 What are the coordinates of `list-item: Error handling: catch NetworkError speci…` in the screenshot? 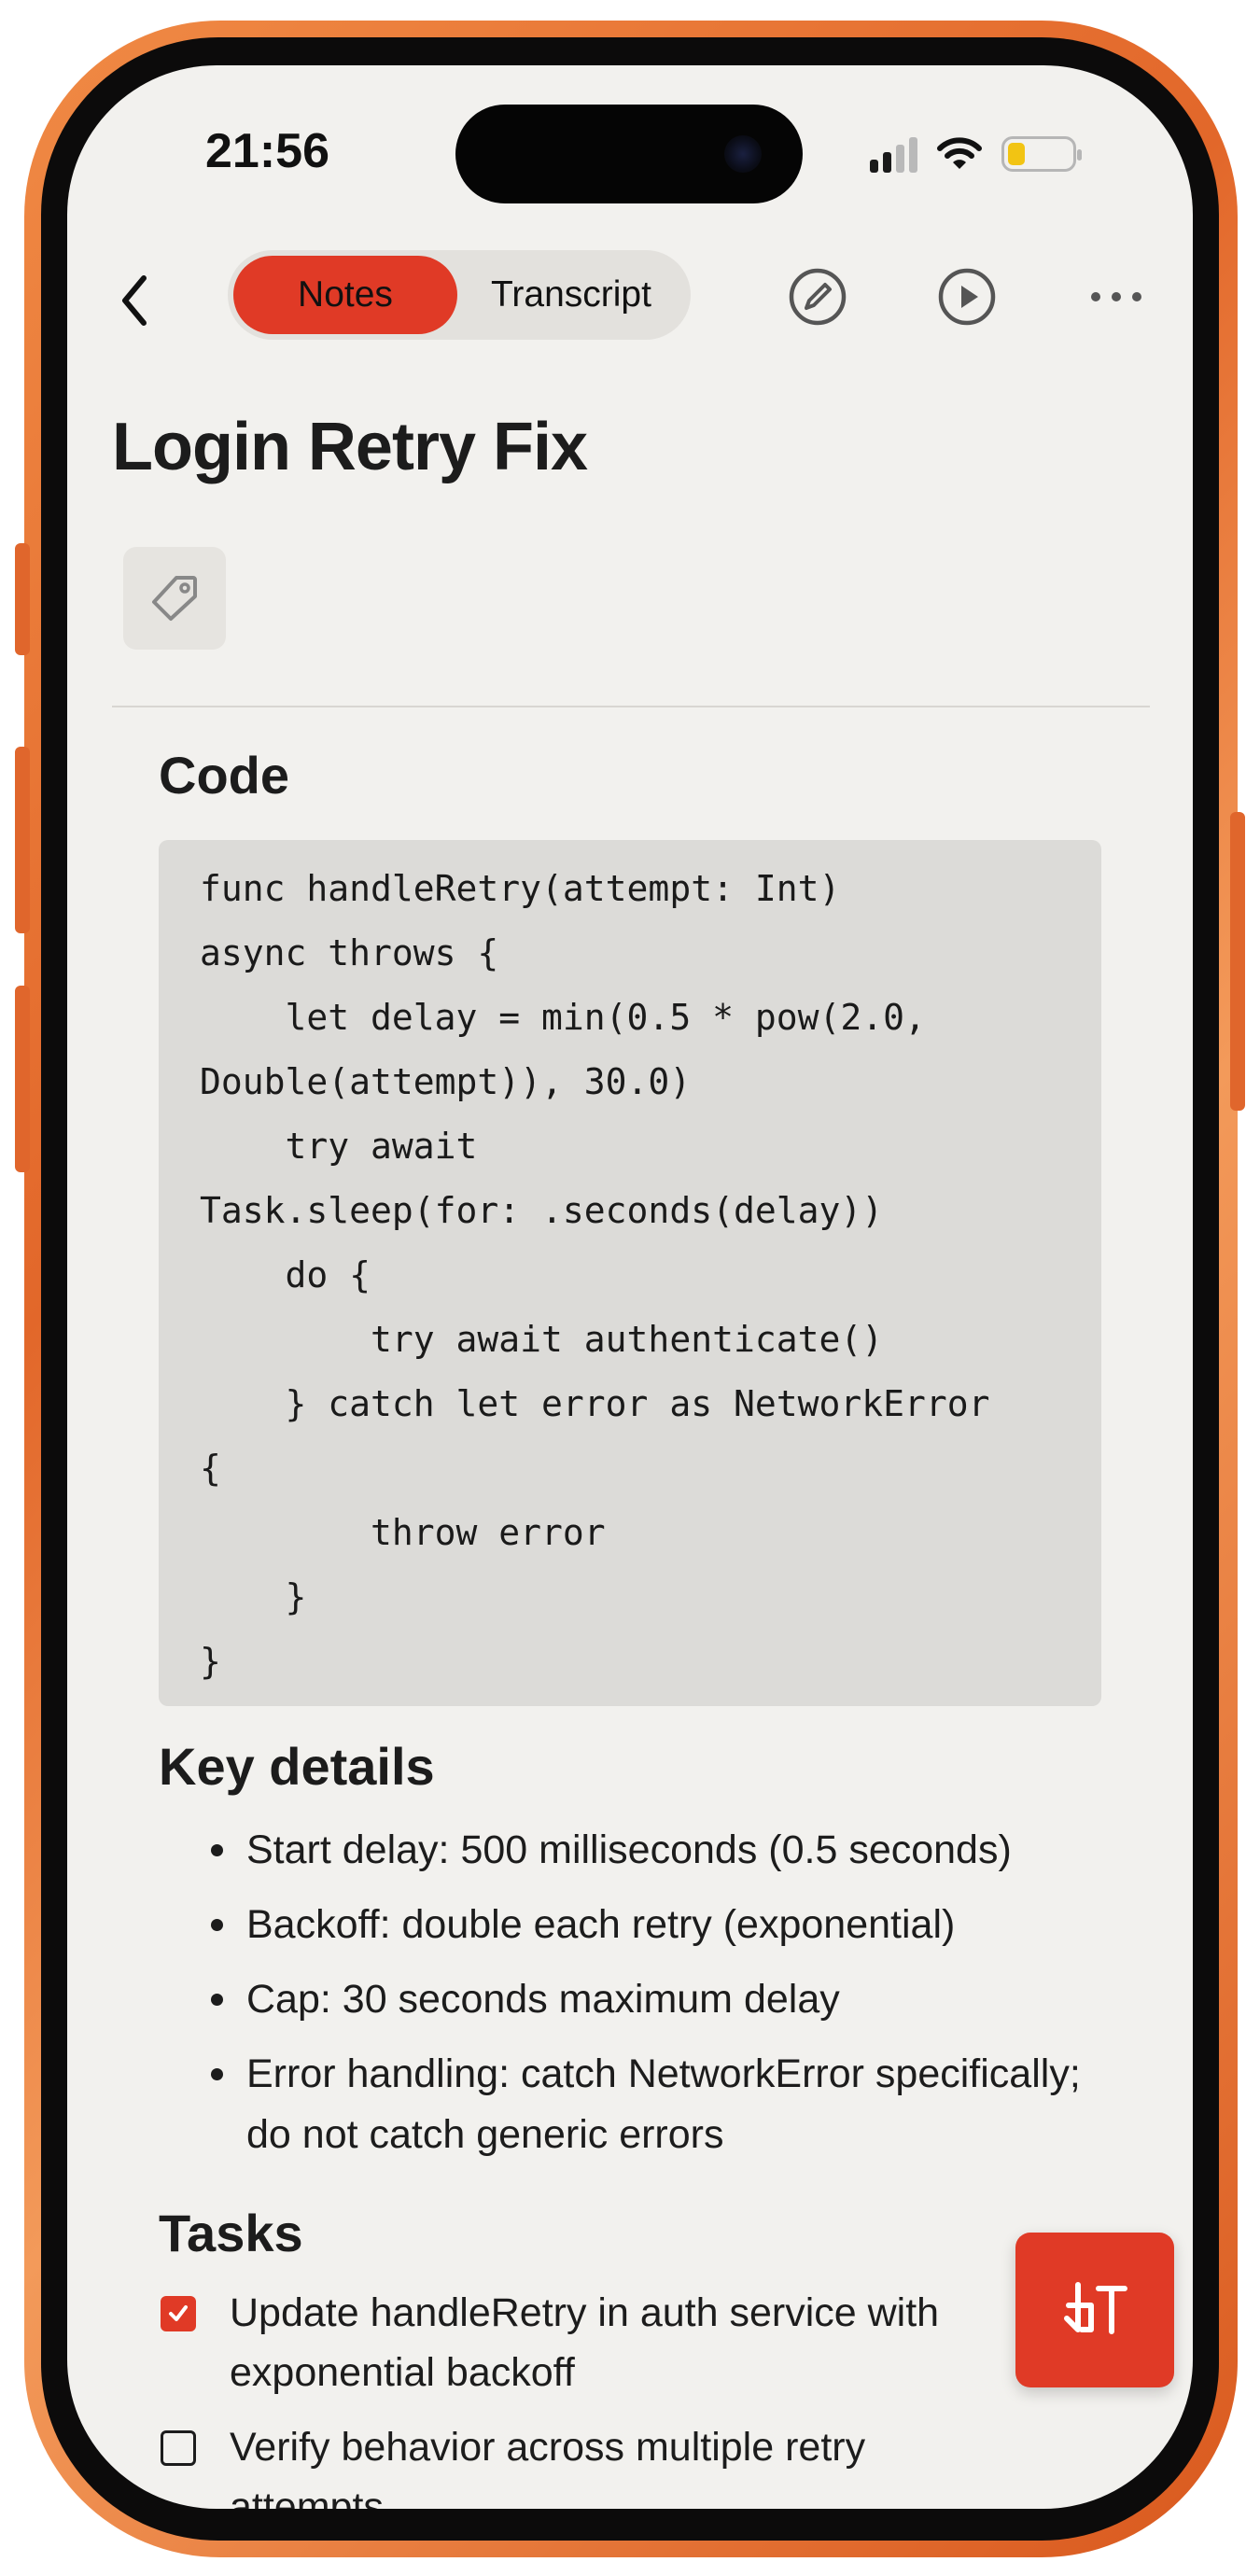 It's located at (630, 2104).